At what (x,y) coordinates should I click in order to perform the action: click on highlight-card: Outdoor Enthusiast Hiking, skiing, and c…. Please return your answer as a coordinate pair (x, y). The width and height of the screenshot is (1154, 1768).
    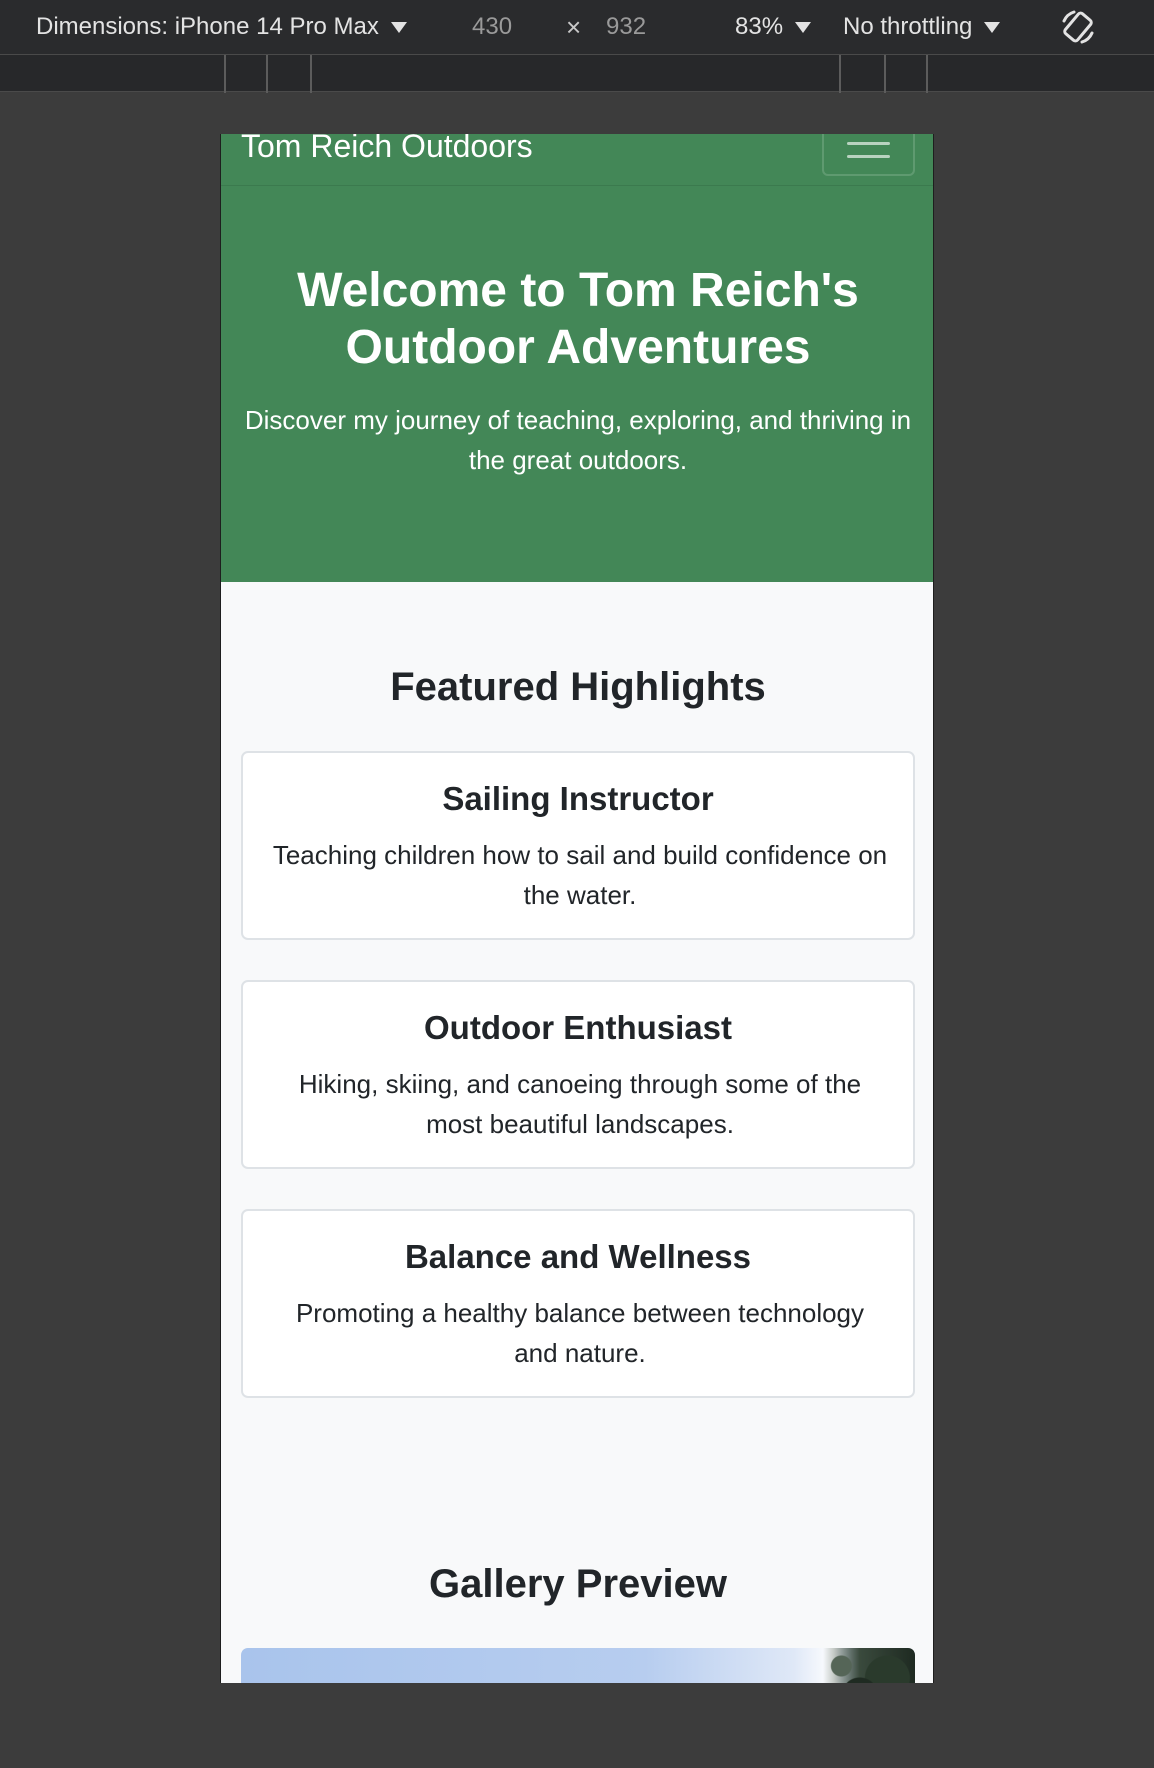
    Looking at the image, I should click on (578, 1074).